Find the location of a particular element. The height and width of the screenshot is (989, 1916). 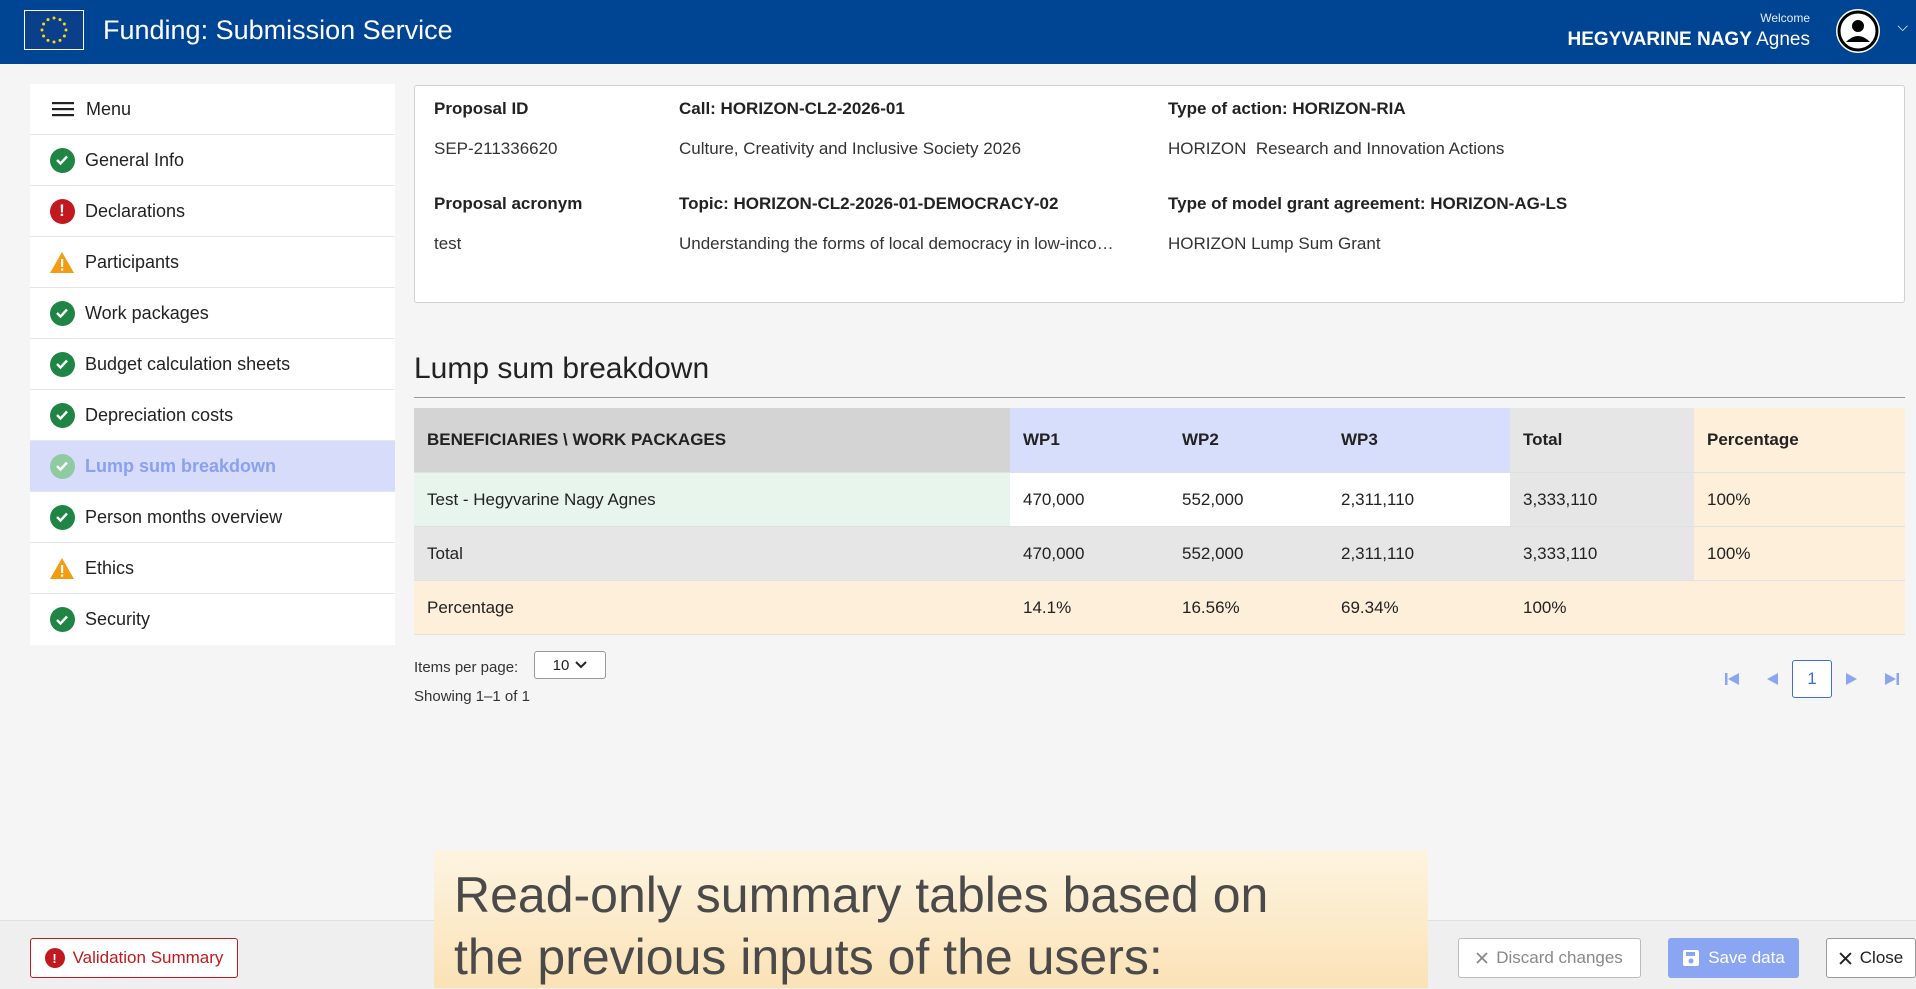

sidebar-item-depreciation-costs: Depreciation costs is located at coordinates (212, 415).